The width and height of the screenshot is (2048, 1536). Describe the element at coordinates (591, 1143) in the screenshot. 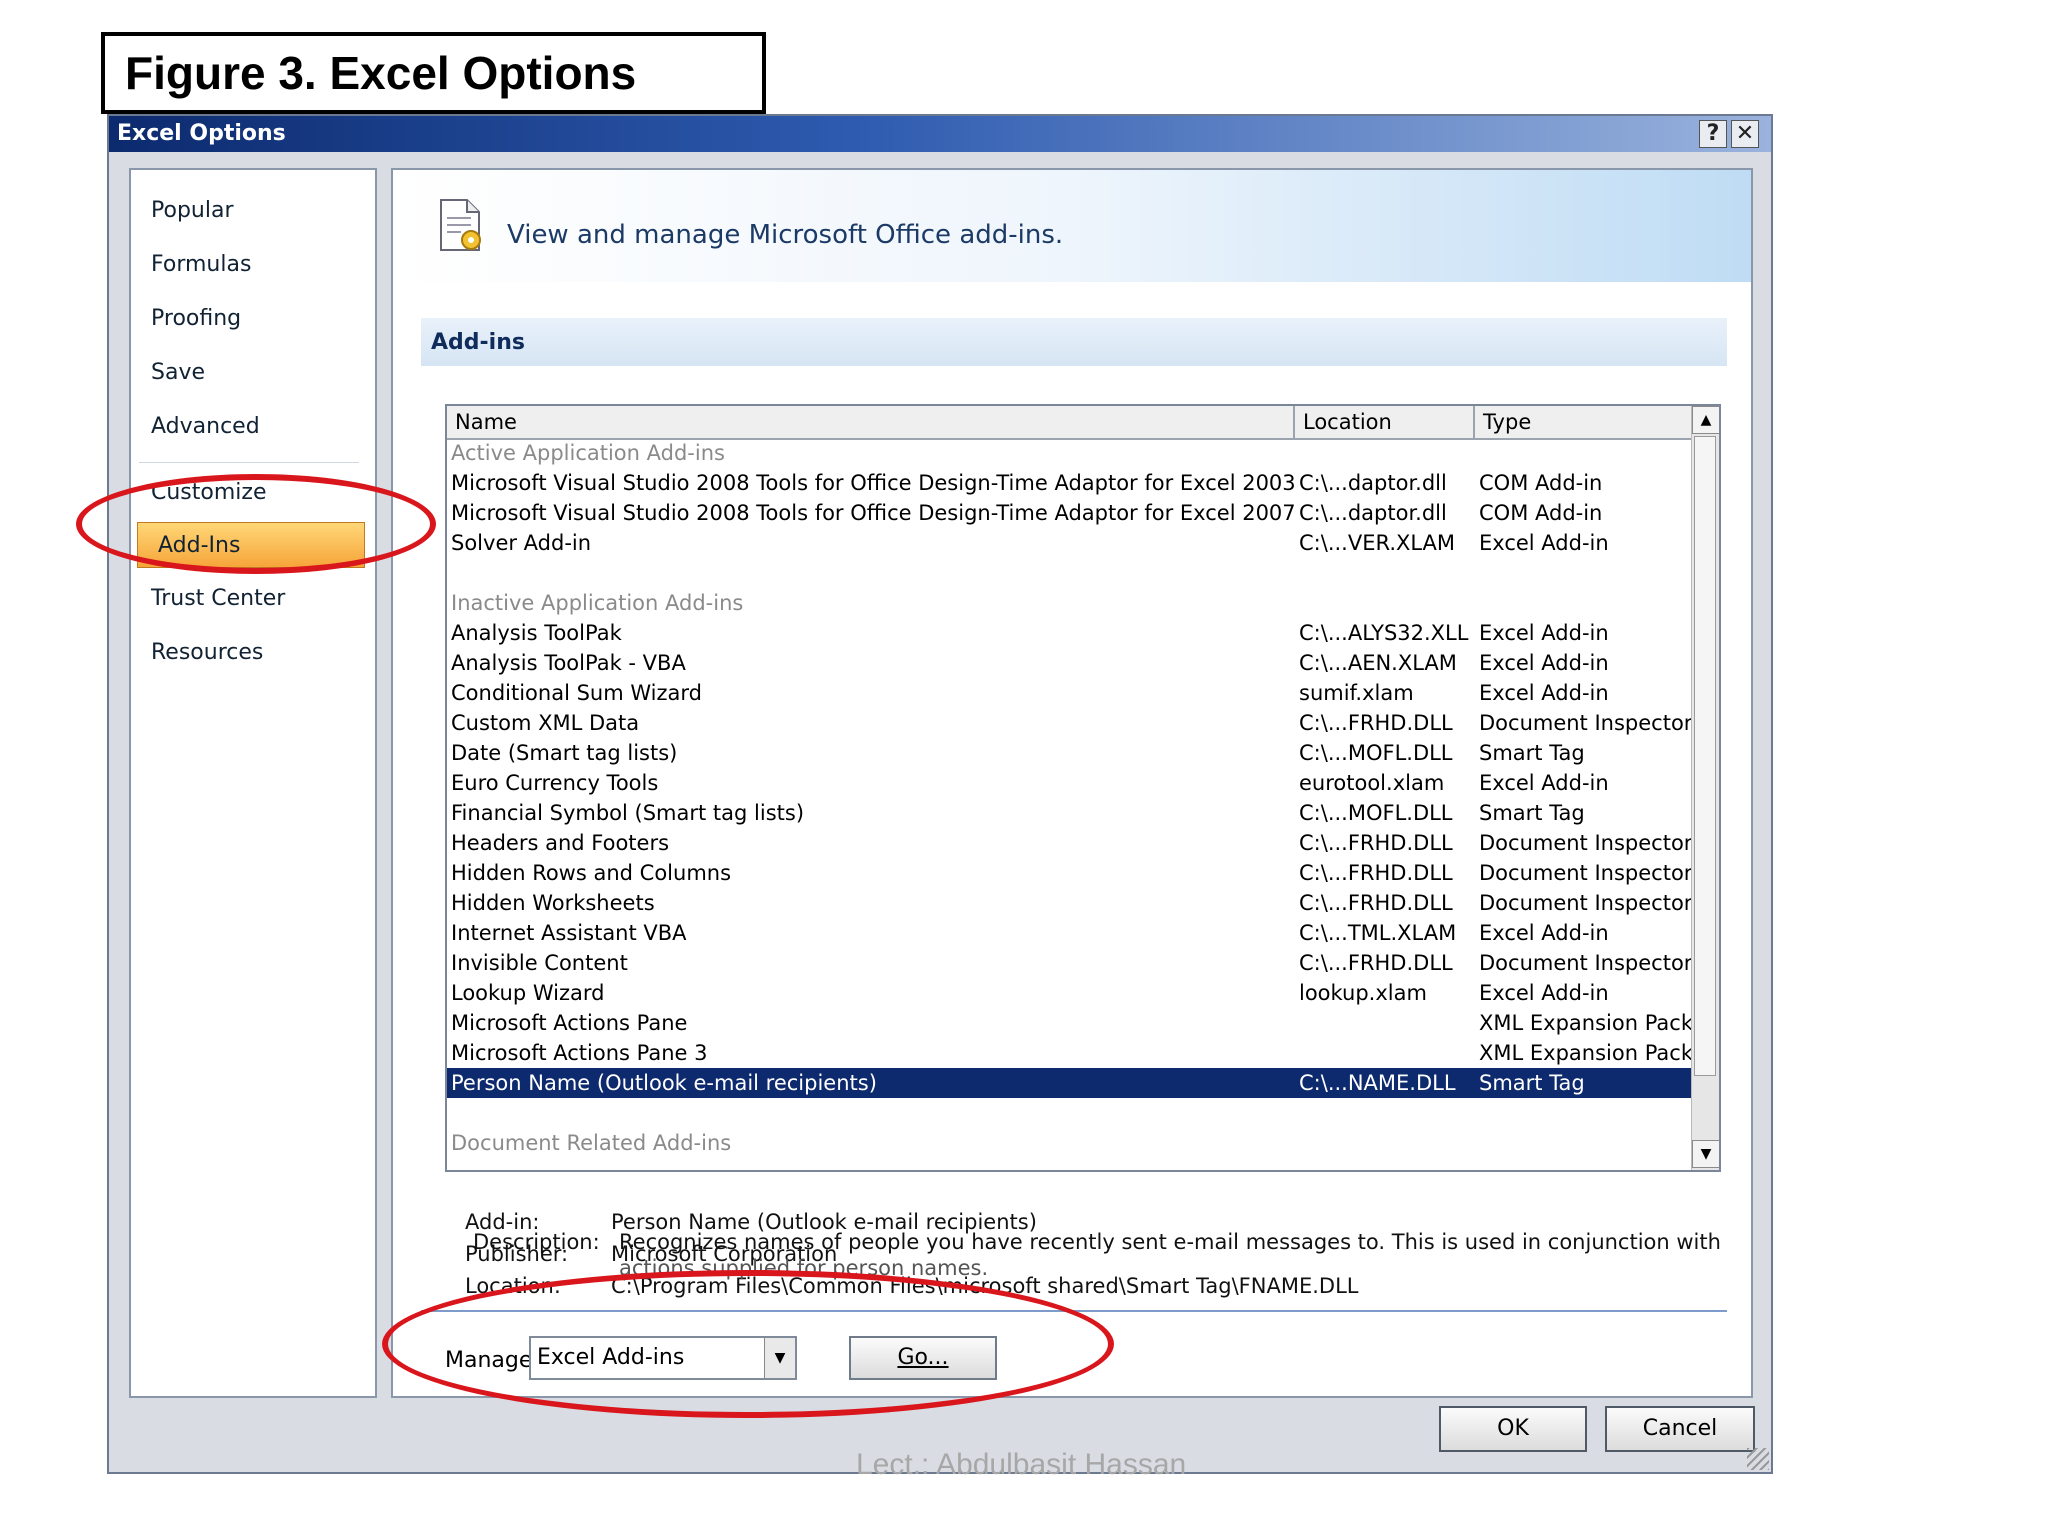

I see `group-header-document: Document Related Add-ins` at that location.